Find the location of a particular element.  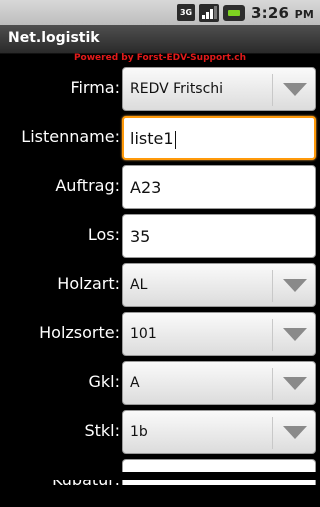

los-label: Los: is located at coordinates (103, 234).